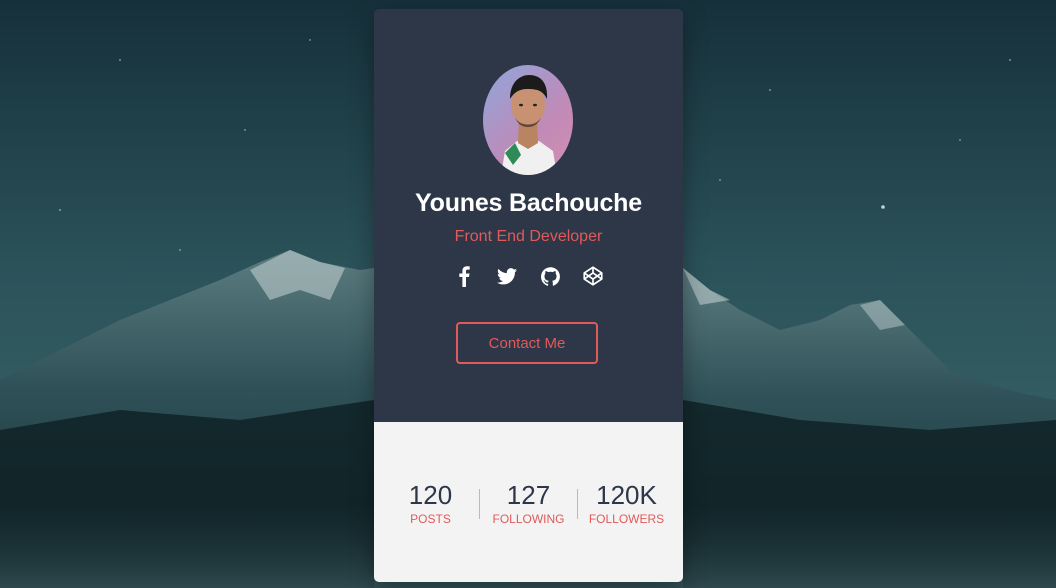  I want to click on stat-following: 127 FOLLOWING, so click(528, 503).